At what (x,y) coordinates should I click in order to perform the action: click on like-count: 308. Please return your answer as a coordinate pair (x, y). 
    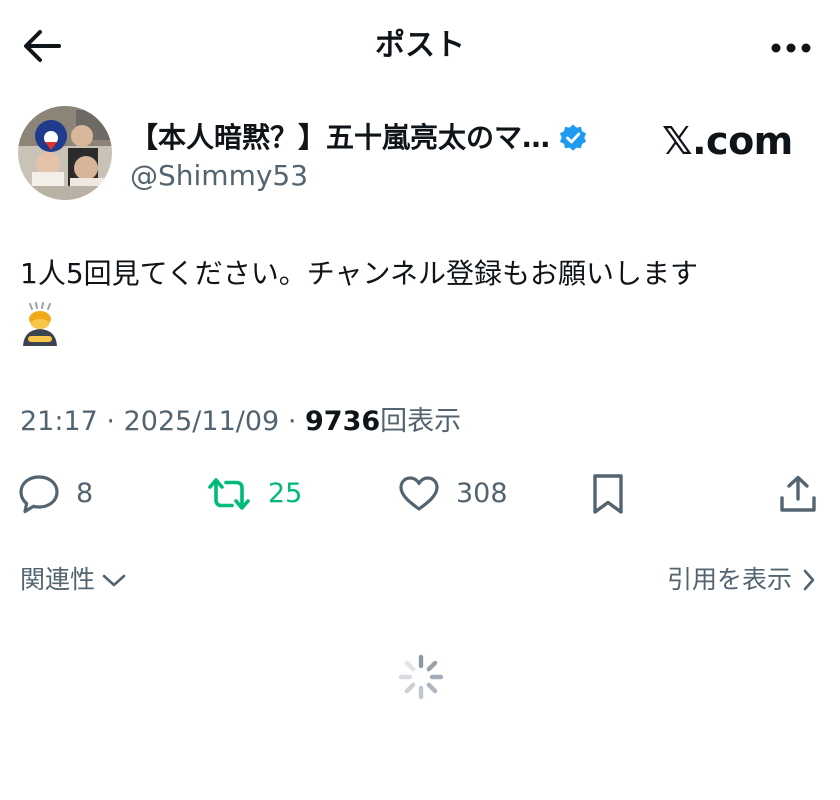
    Looking at the image, I should click on (482, 493).